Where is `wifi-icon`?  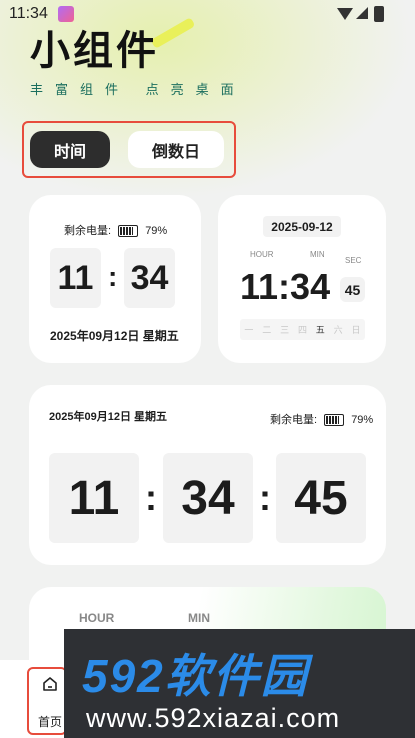 wifi-icon is located at coordinates (345, 14).